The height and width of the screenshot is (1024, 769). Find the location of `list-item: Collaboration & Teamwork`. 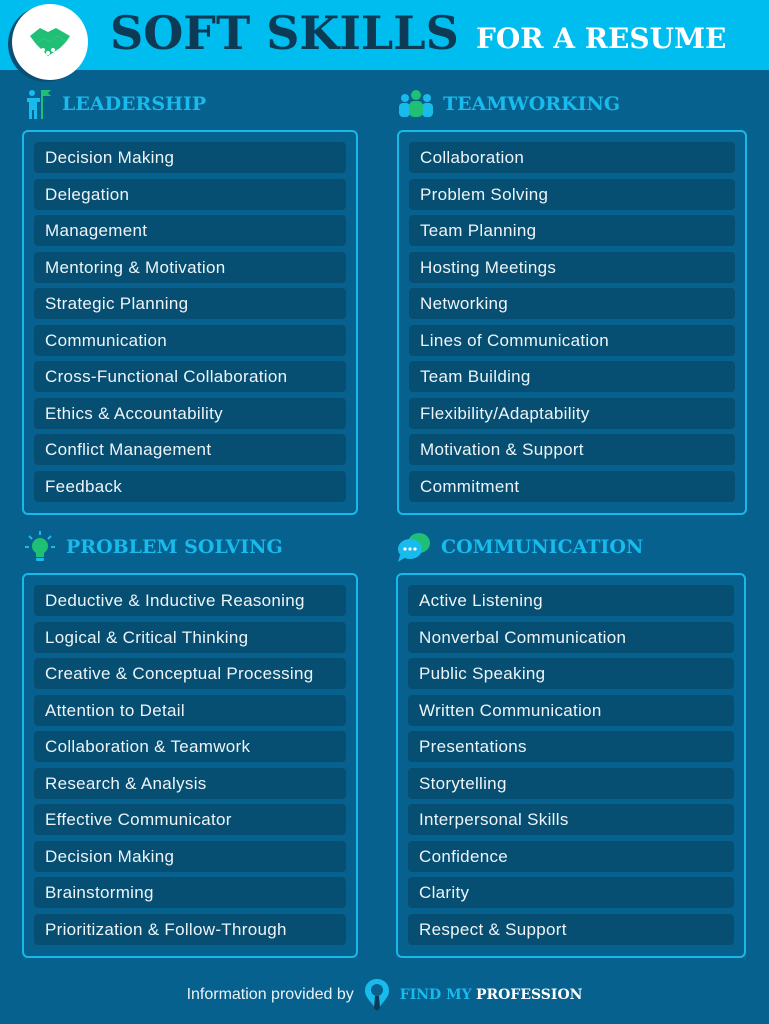

list-item: Collaboration & Teamwork is located at coordinates (190, 746).